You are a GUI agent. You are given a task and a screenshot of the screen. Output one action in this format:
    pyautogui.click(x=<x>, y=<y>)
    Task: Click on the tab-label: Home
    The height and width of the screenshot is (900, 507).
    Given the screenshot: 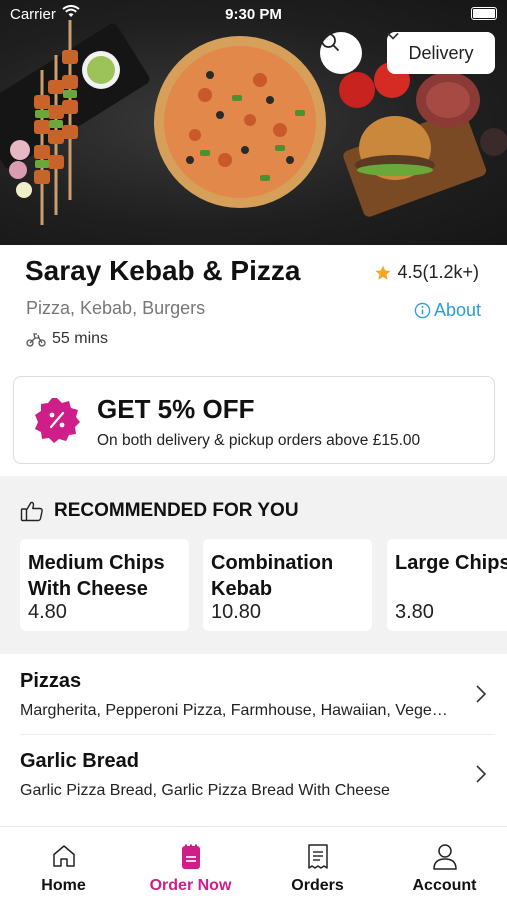 What is the action you would take?
    pyautogui.click(x=63, y=885)
    